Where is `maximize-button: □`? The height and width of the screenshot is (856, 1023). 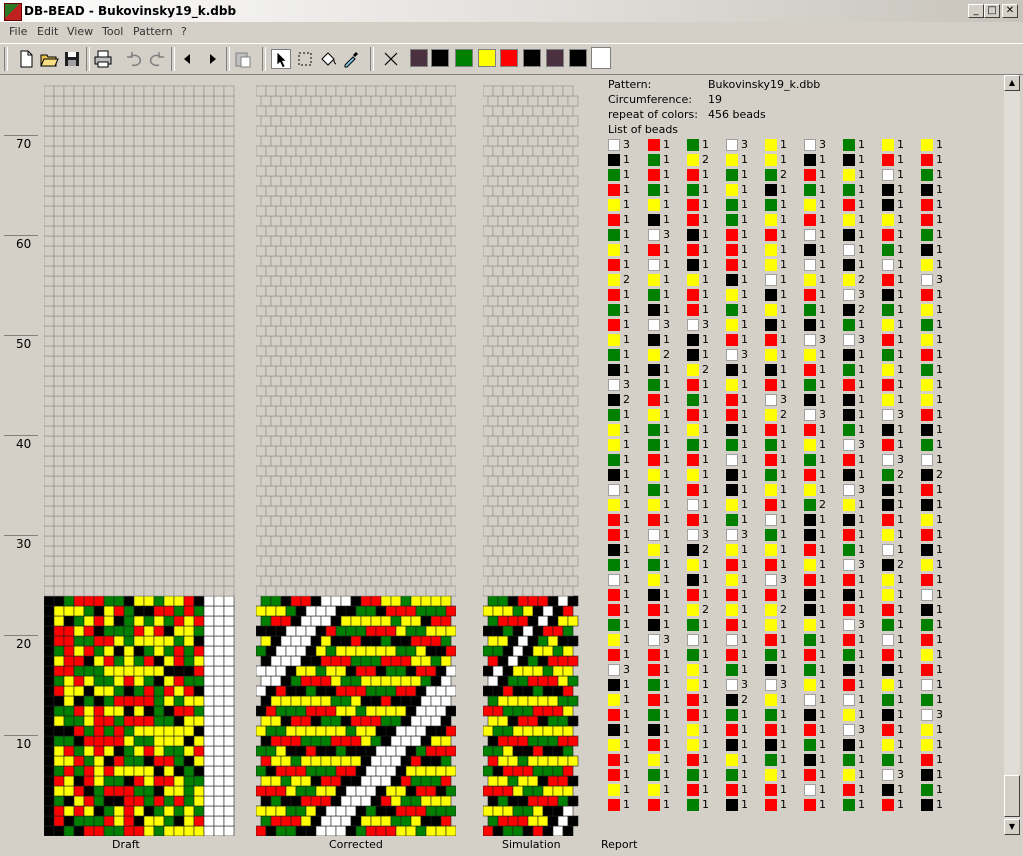 maximize-button: □ is located at coordinates (992, 11).